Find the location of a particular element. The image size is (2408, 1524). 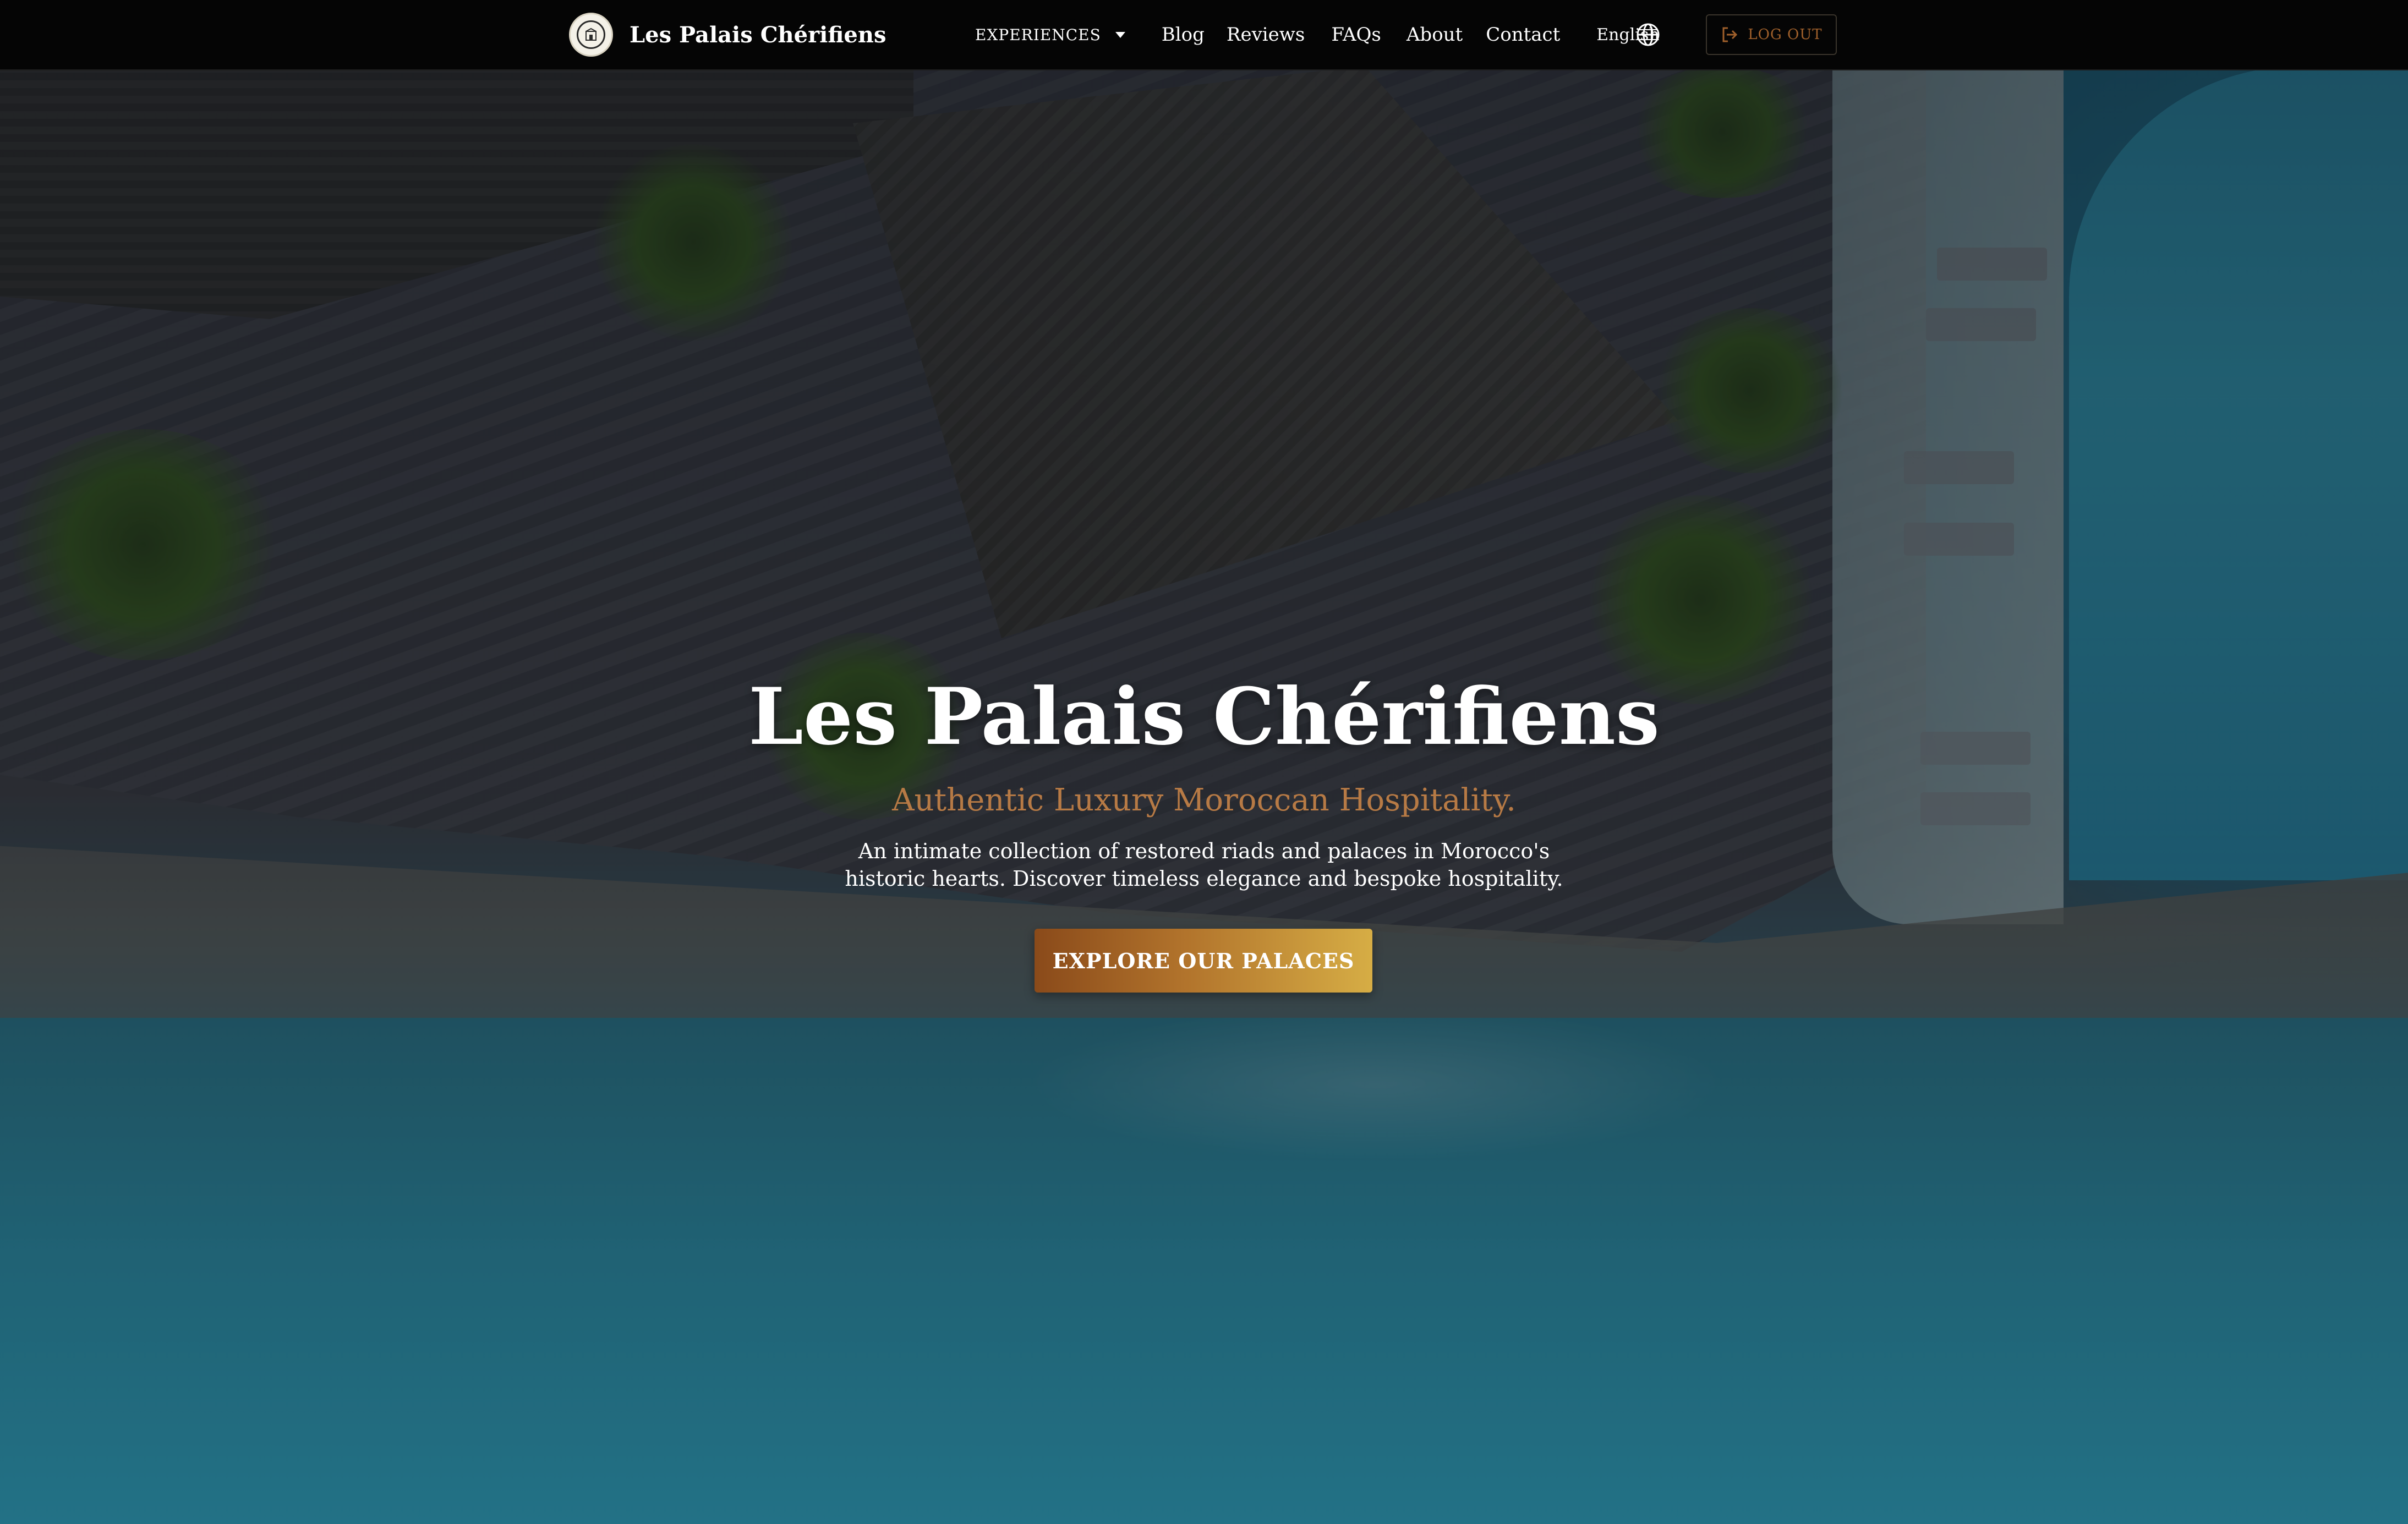

nav-experiences-label: EXPERIENCES is located at coordinates (1038, 34).